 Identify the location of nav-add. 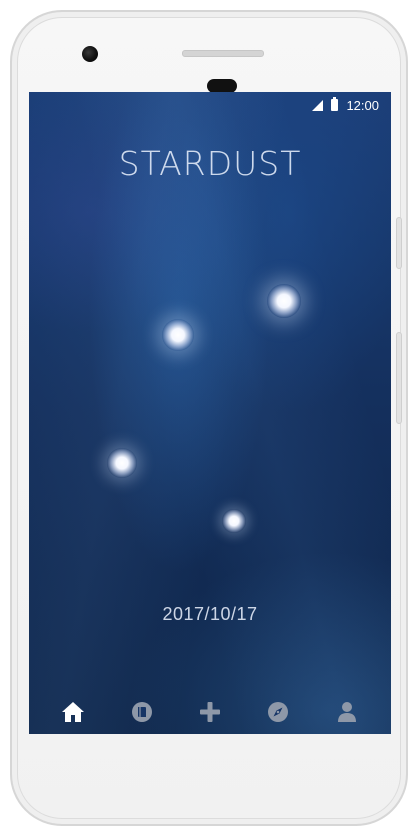
(210, 712).